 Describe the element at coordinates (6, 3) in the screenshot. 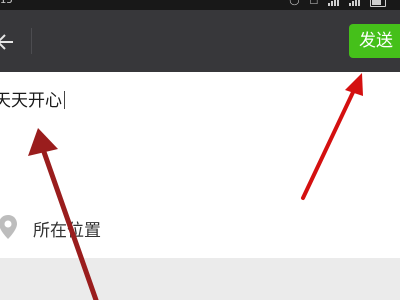

I see `status-clock: 15` at that location.